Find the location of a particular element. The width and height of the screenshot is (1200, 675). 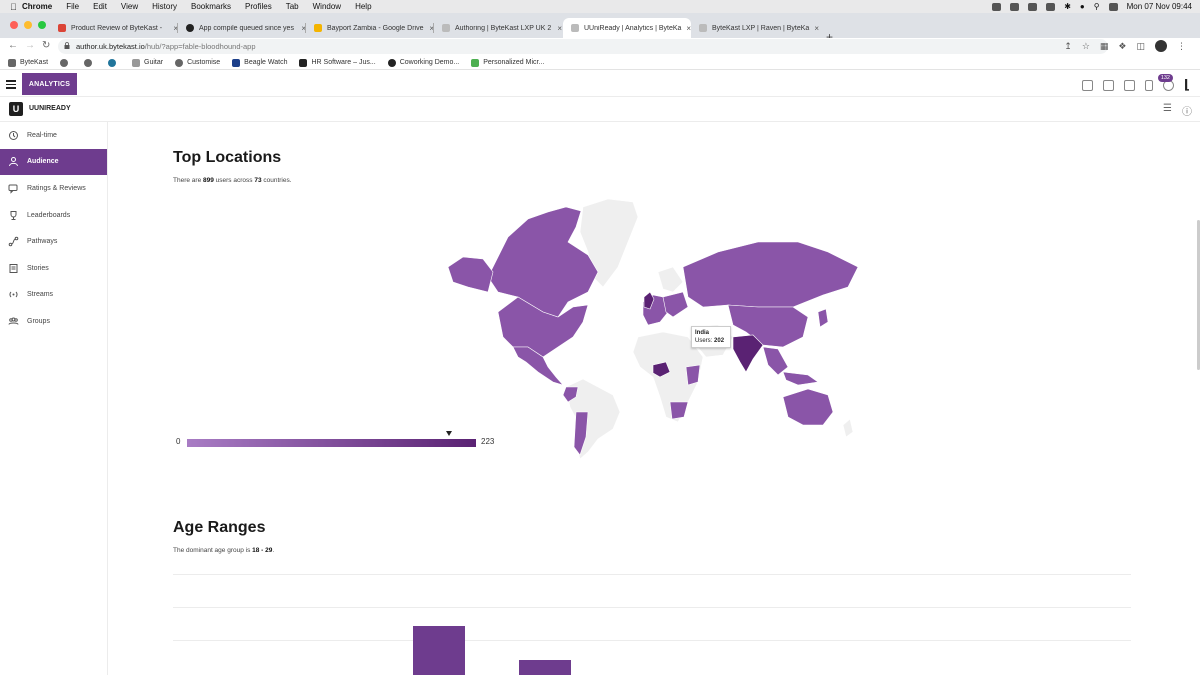

close-window-button is located at coordinates (14, 25).